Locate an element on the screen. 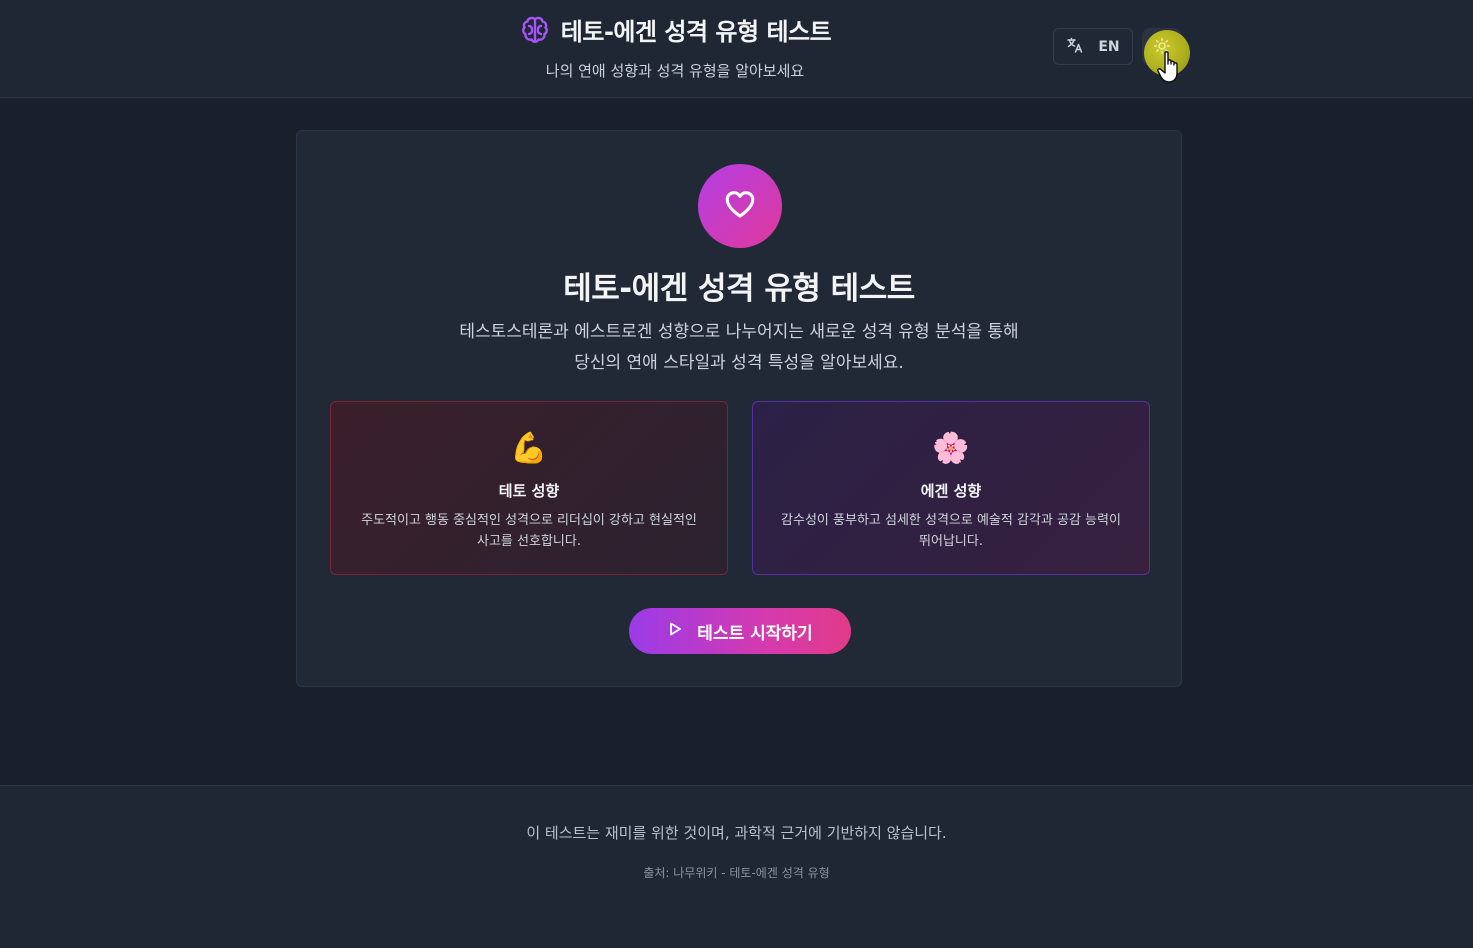 This screenshot has height=948, width=1473. hero-badge is located at coordinates (740, 206).